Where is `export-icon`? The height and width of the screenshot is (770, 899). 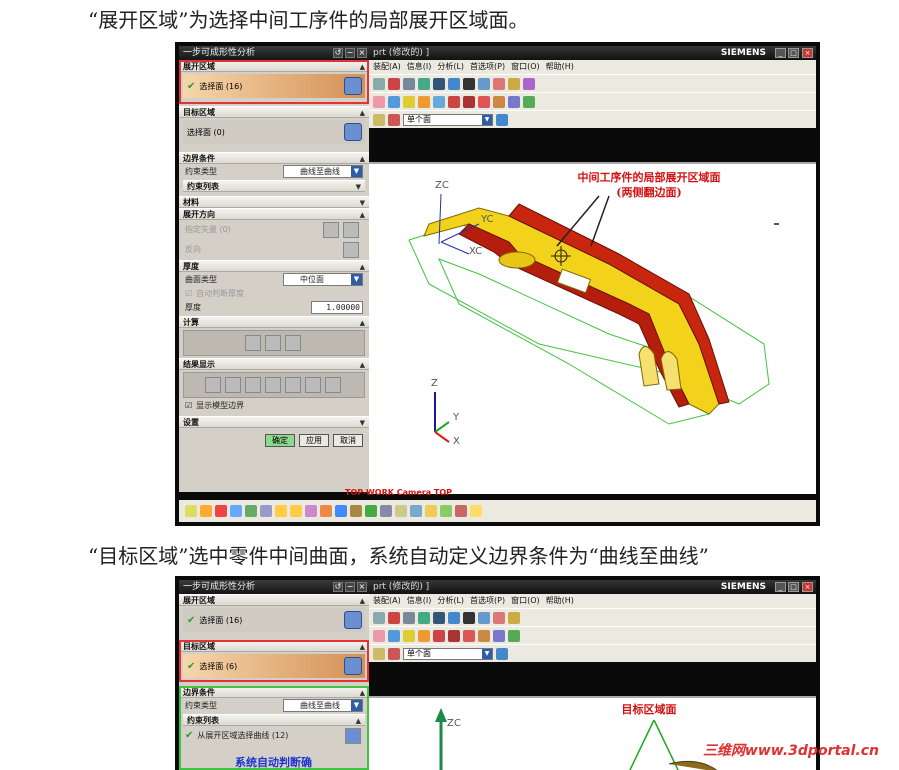
export-icon is located at coordinates (293, 343).